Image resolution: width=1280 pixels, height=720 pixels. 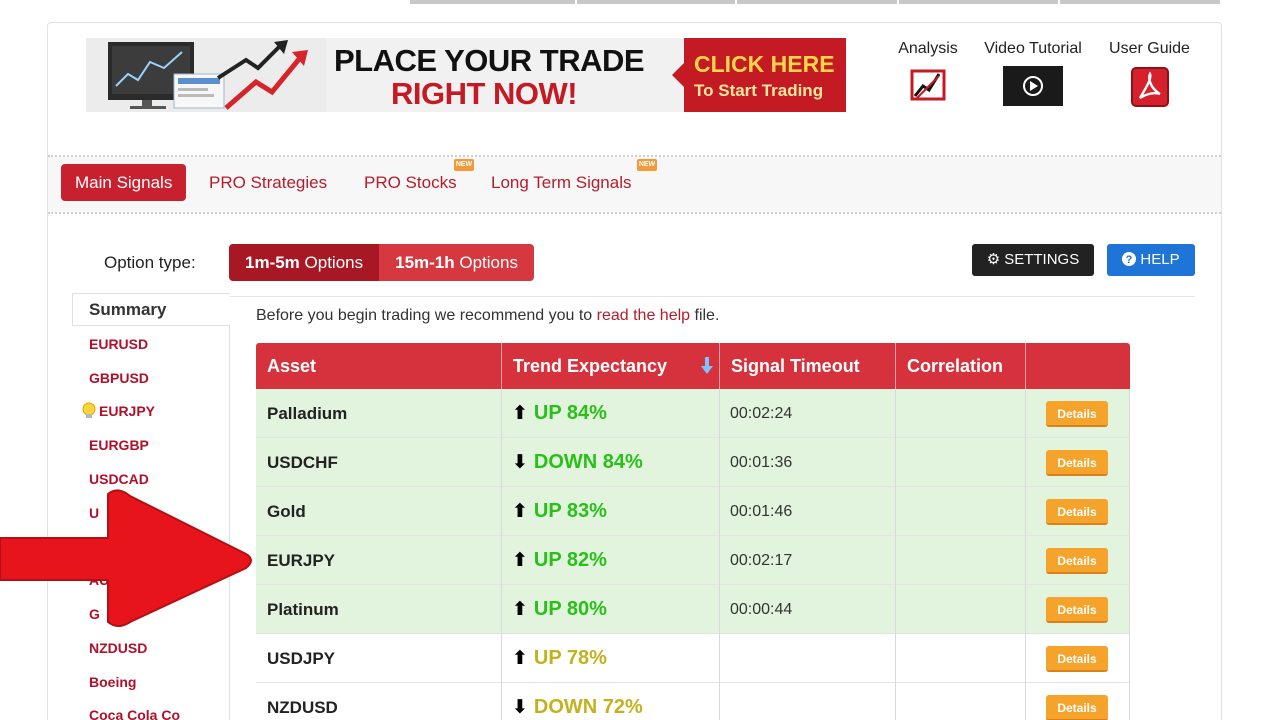 I want to click on table-row: Platinum ⬆ UP 80% 00:00:44 Details, so click(x=693, y=609).